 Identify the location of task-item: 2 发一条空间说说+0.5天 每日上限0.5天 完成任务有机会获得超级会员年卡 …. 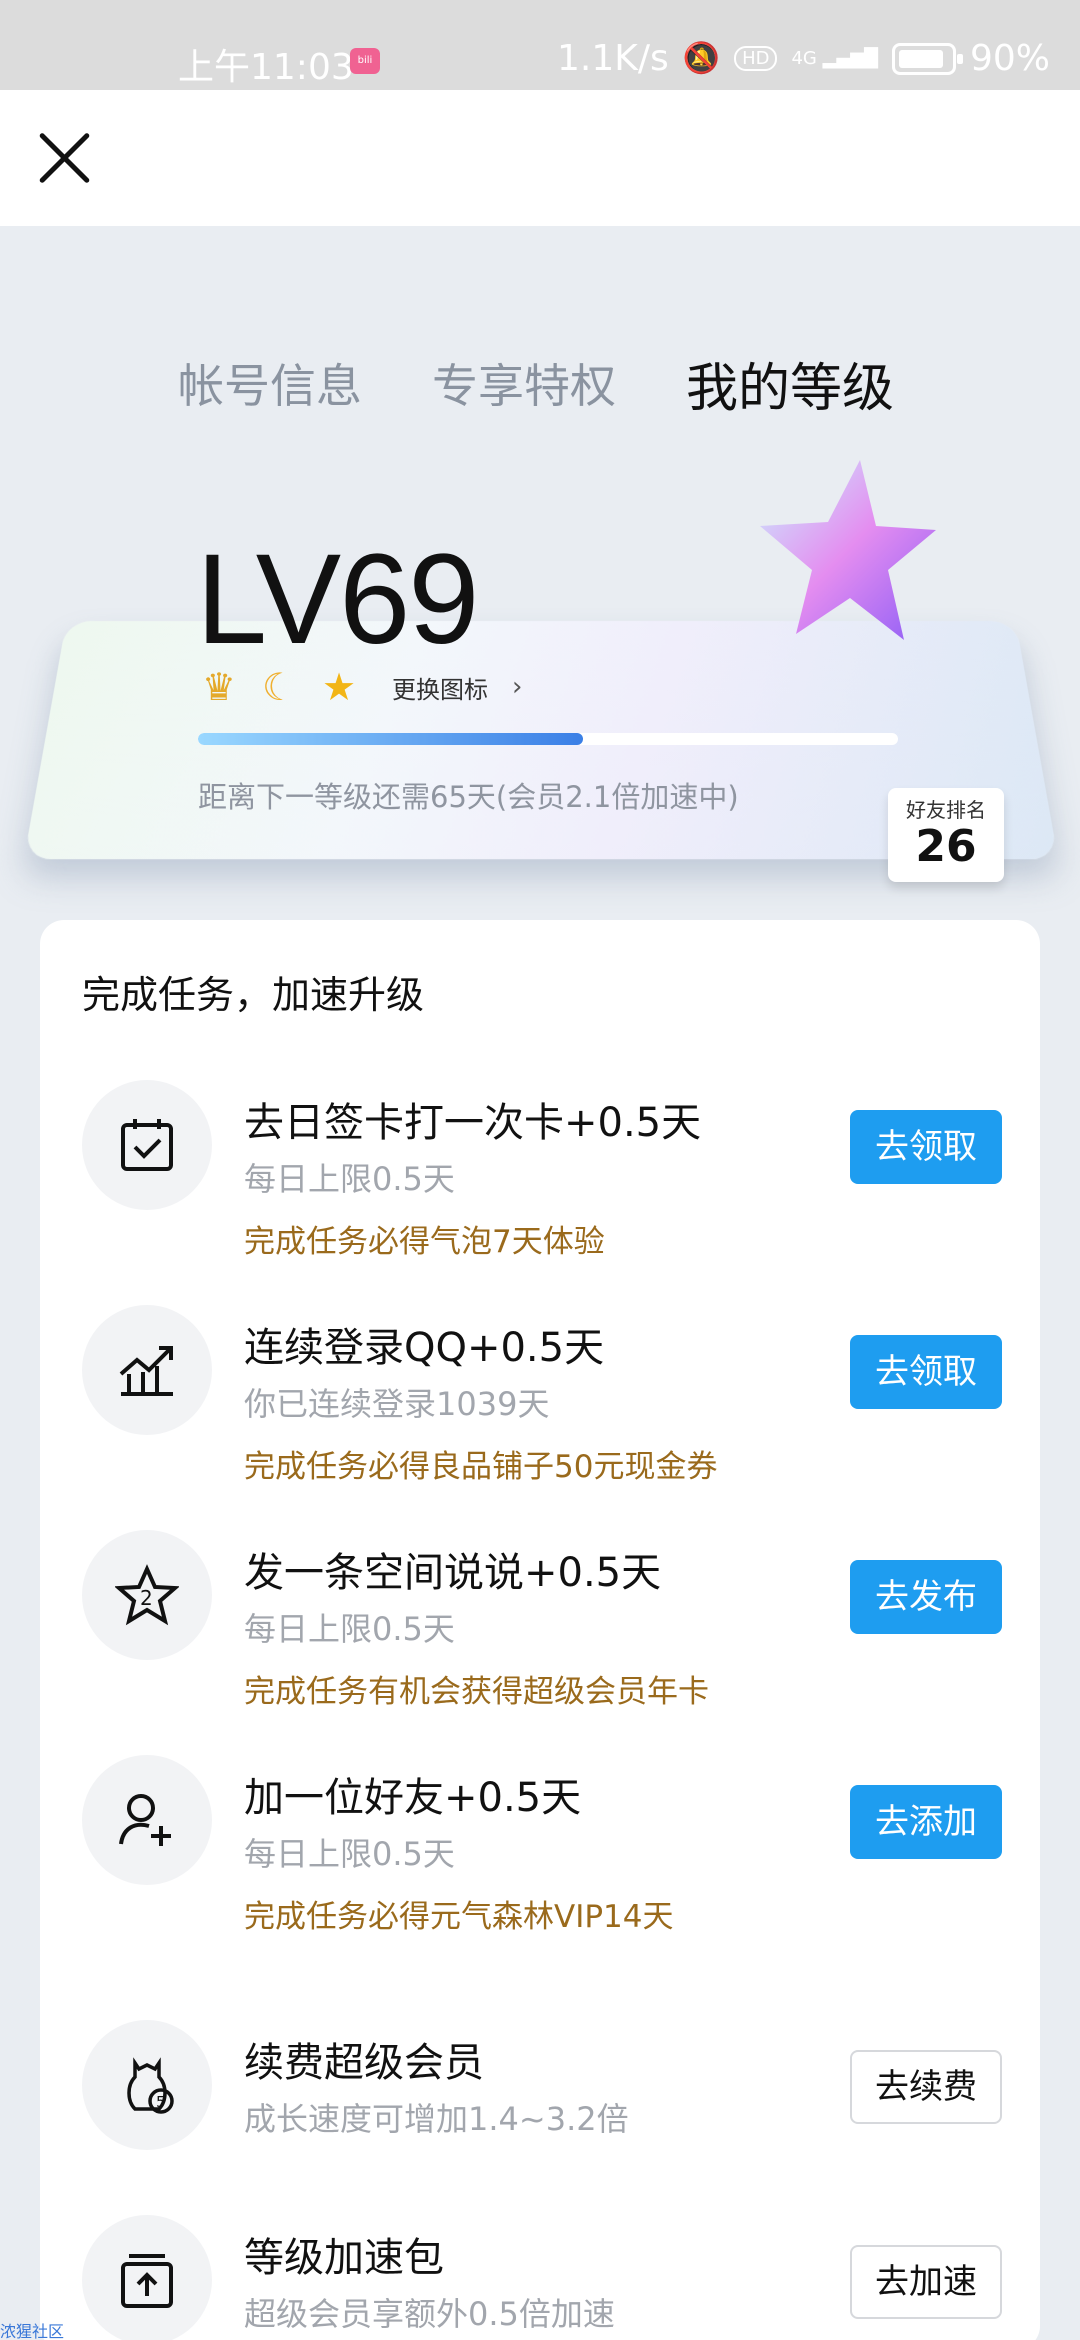
(540, 1630).